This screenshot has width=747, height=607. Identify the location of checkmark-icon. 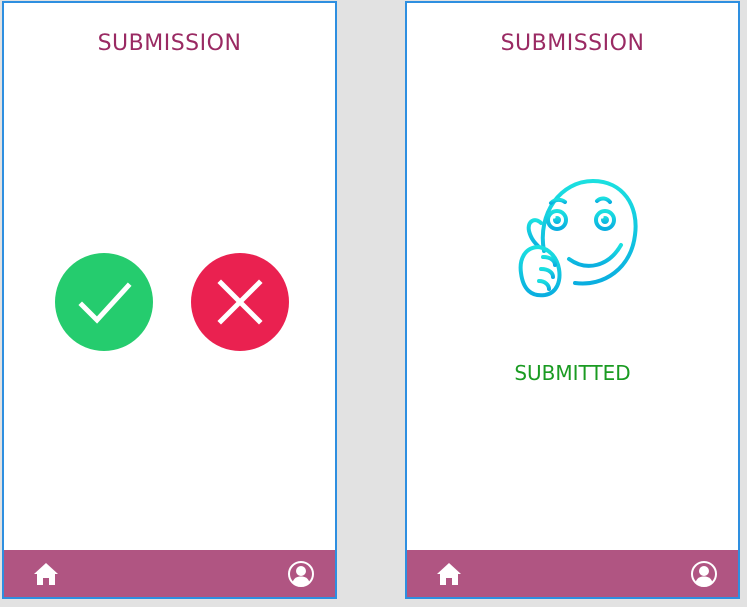
(105, 303).